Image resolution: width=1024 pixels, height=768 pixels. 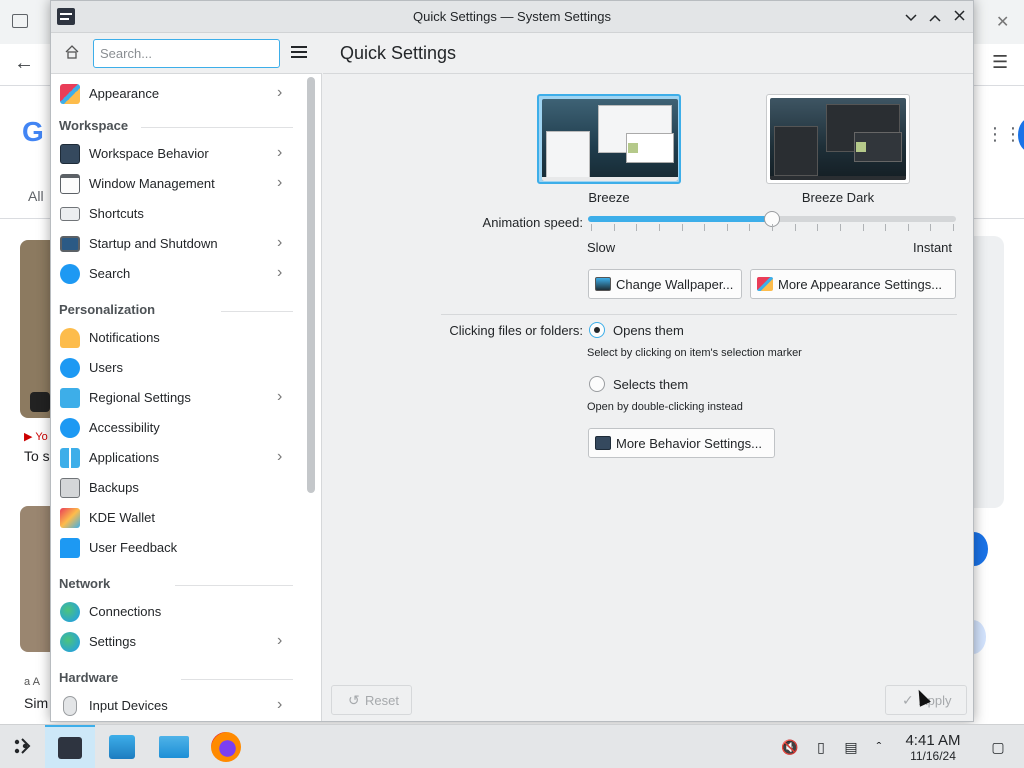 What do you see at coordinates (179, 458) in the screenshot?
I see `sidebar-item-applications: Applications ›` at bounding box center [179, 458].